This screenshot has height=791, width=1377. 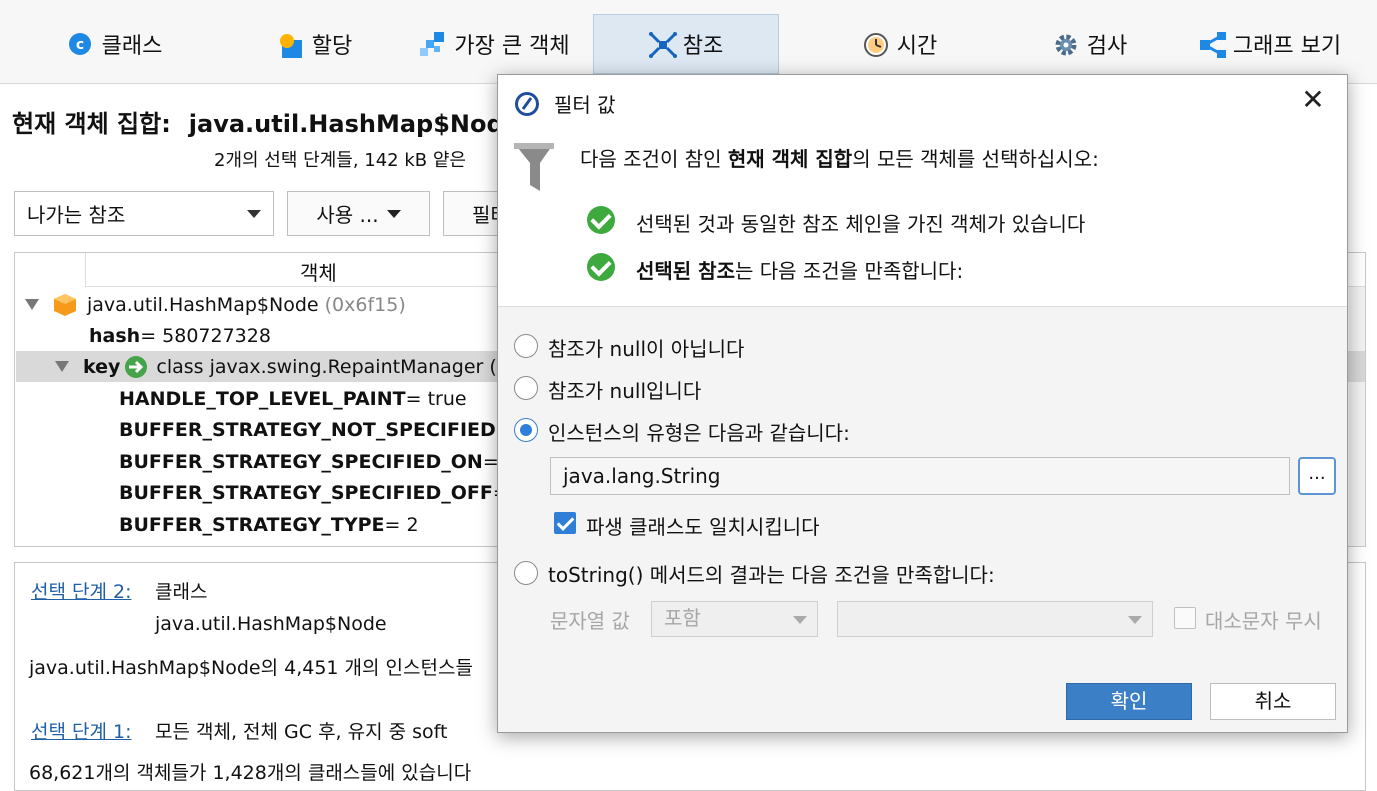 I want to click on class-icon: c, so click(x=80, y=44).